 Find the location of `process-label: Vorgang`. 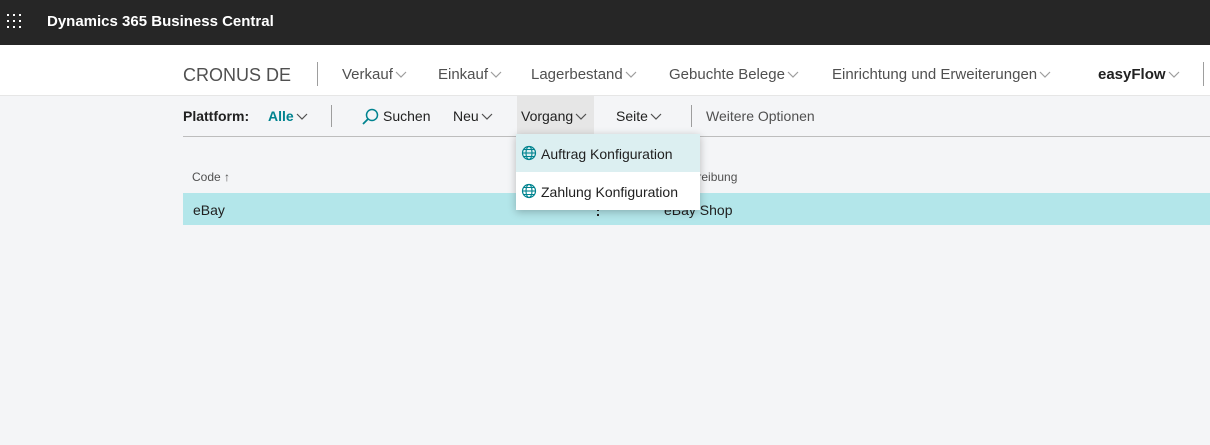

process-label: Vorgang is located at coordinates (547, 116).